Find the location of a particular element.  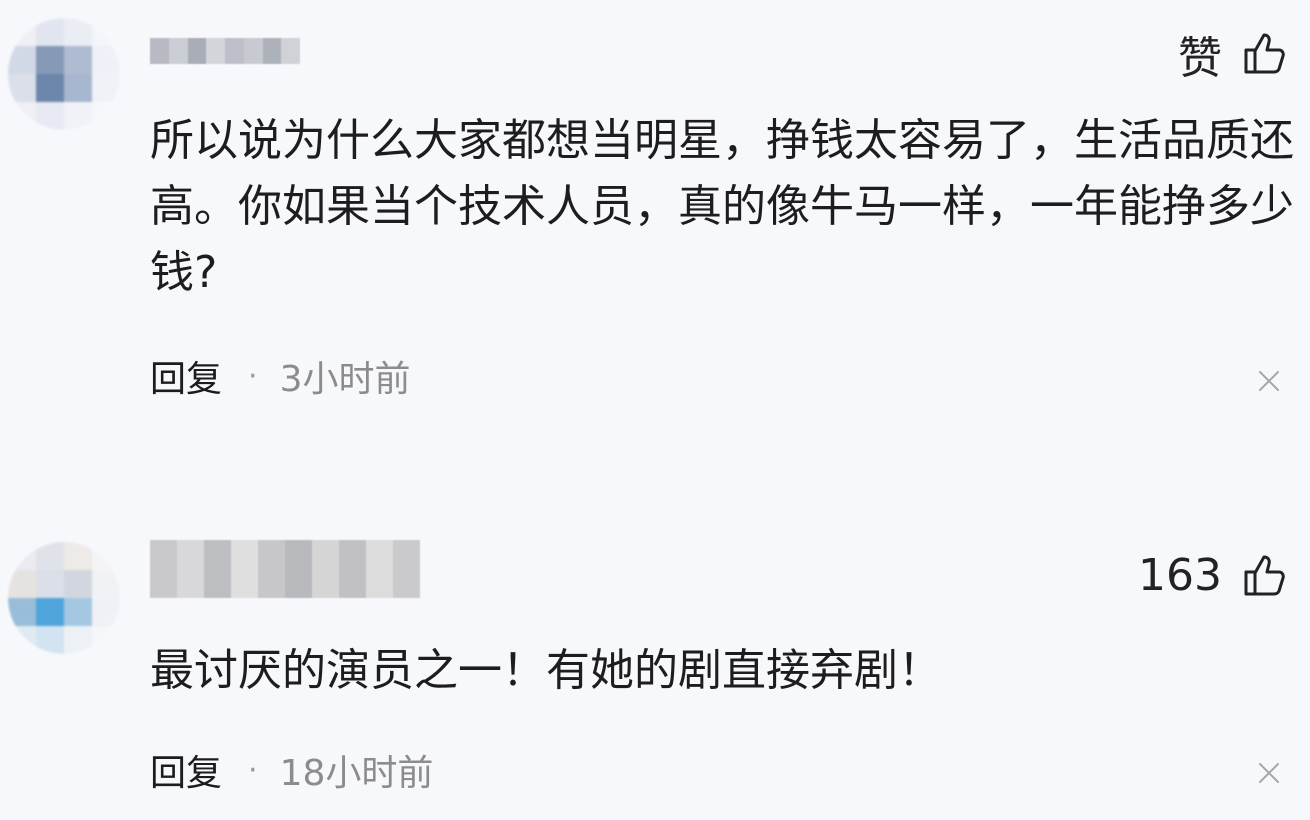

like-button: 赞 is located at coordinates (1233, 54).